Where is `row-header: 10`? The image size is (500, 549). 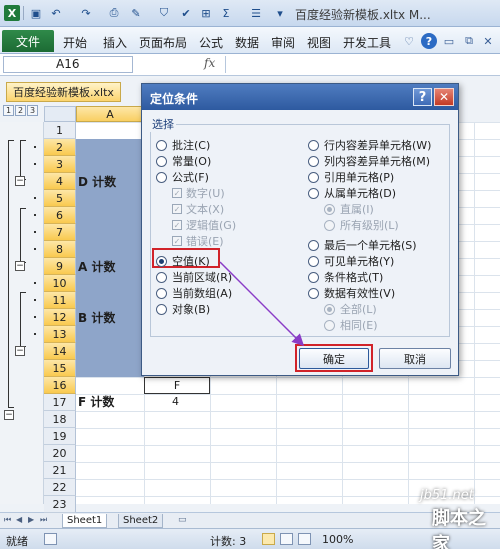 row-header: 10 is located at coordinates (60, 283).